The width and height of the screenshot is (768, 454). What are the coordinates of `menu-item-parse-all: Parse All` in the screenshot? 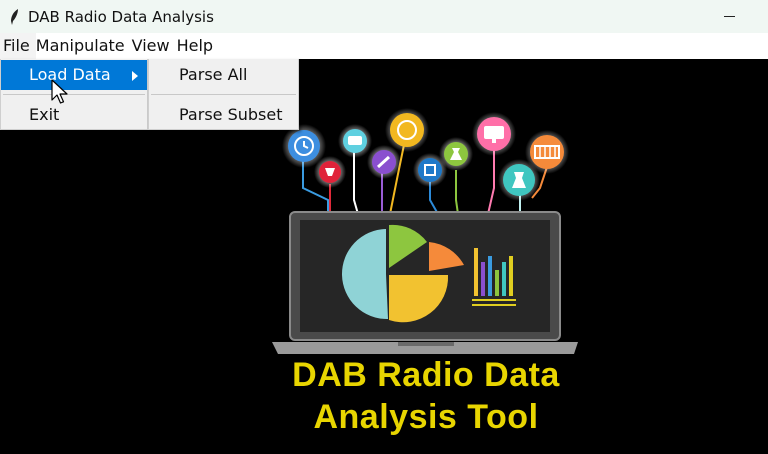 It's located at (223, 75).